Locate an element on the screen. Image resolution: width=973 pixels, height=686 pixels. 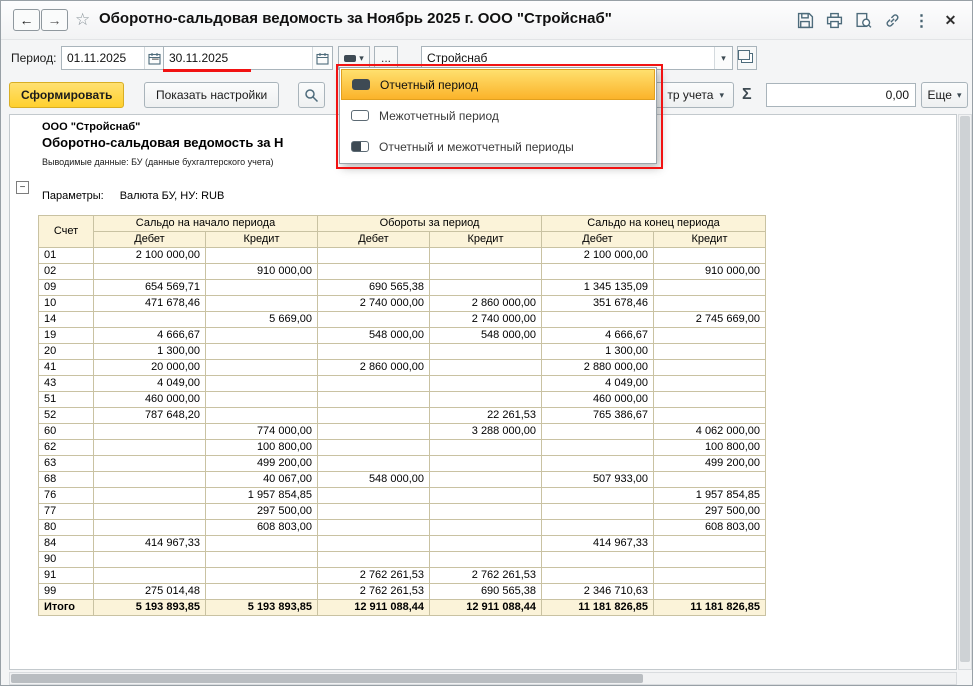
table-row: 80 608 803,00 608 803,00 is located at coordinates (402, 527).